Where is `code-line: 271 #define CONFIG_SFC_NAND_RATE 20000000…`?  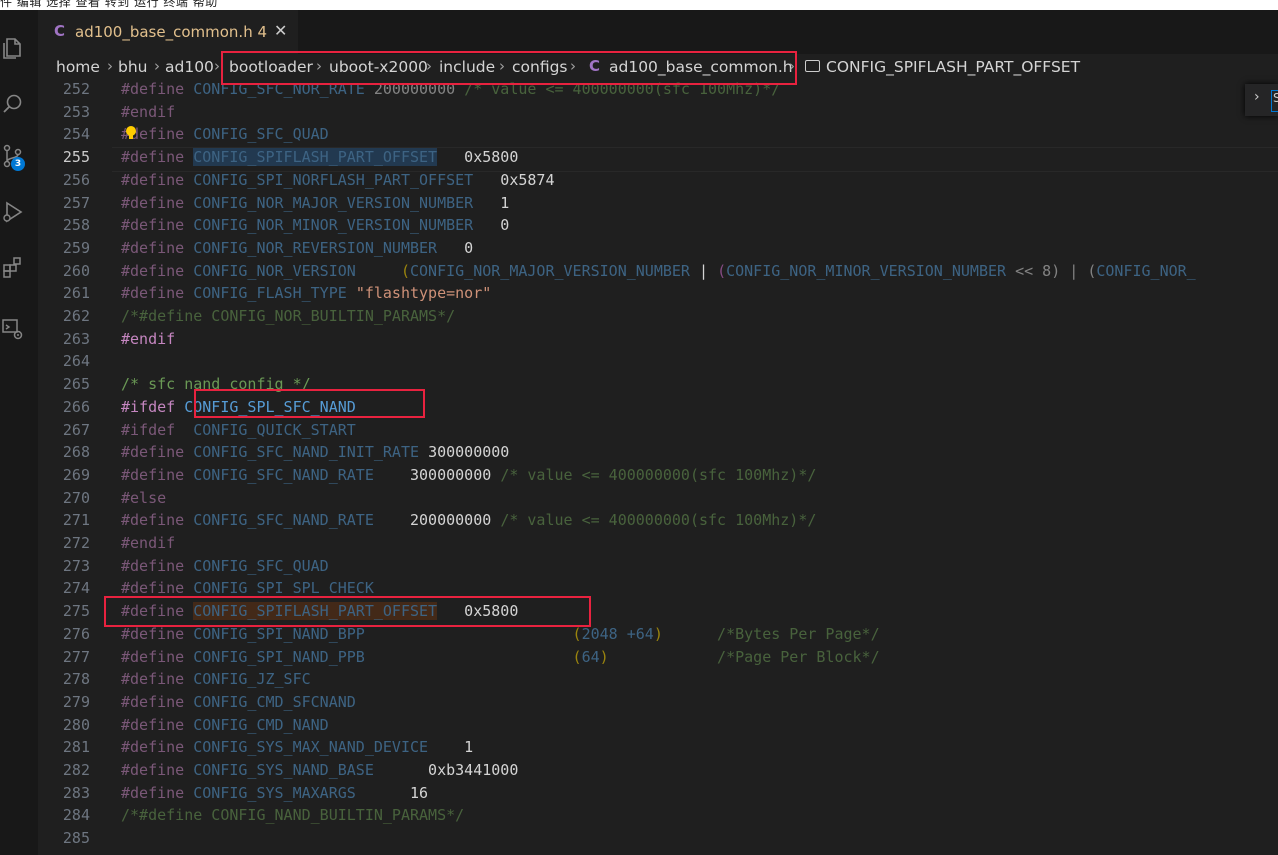
code-line: 271 #define CONFIG_SFC_NAND_RATE 20000000… is located at coordinates (658, 520).